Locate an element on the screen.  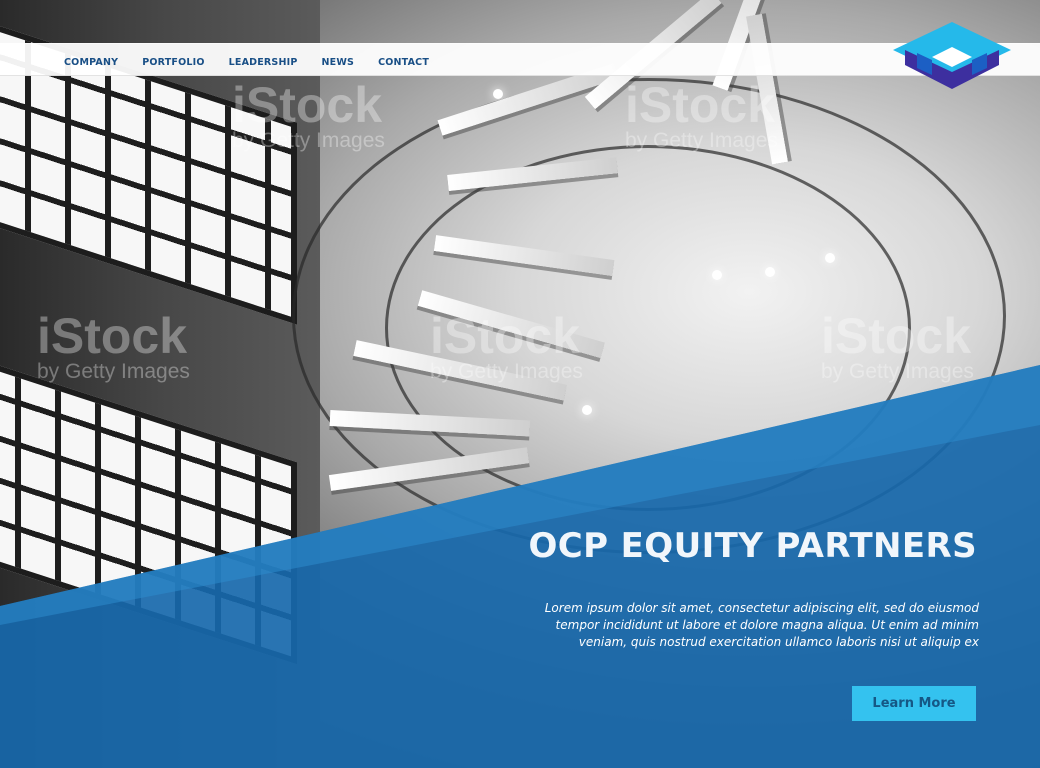
nav-item-contact: CONTACT is located at coordinates (403, 59).